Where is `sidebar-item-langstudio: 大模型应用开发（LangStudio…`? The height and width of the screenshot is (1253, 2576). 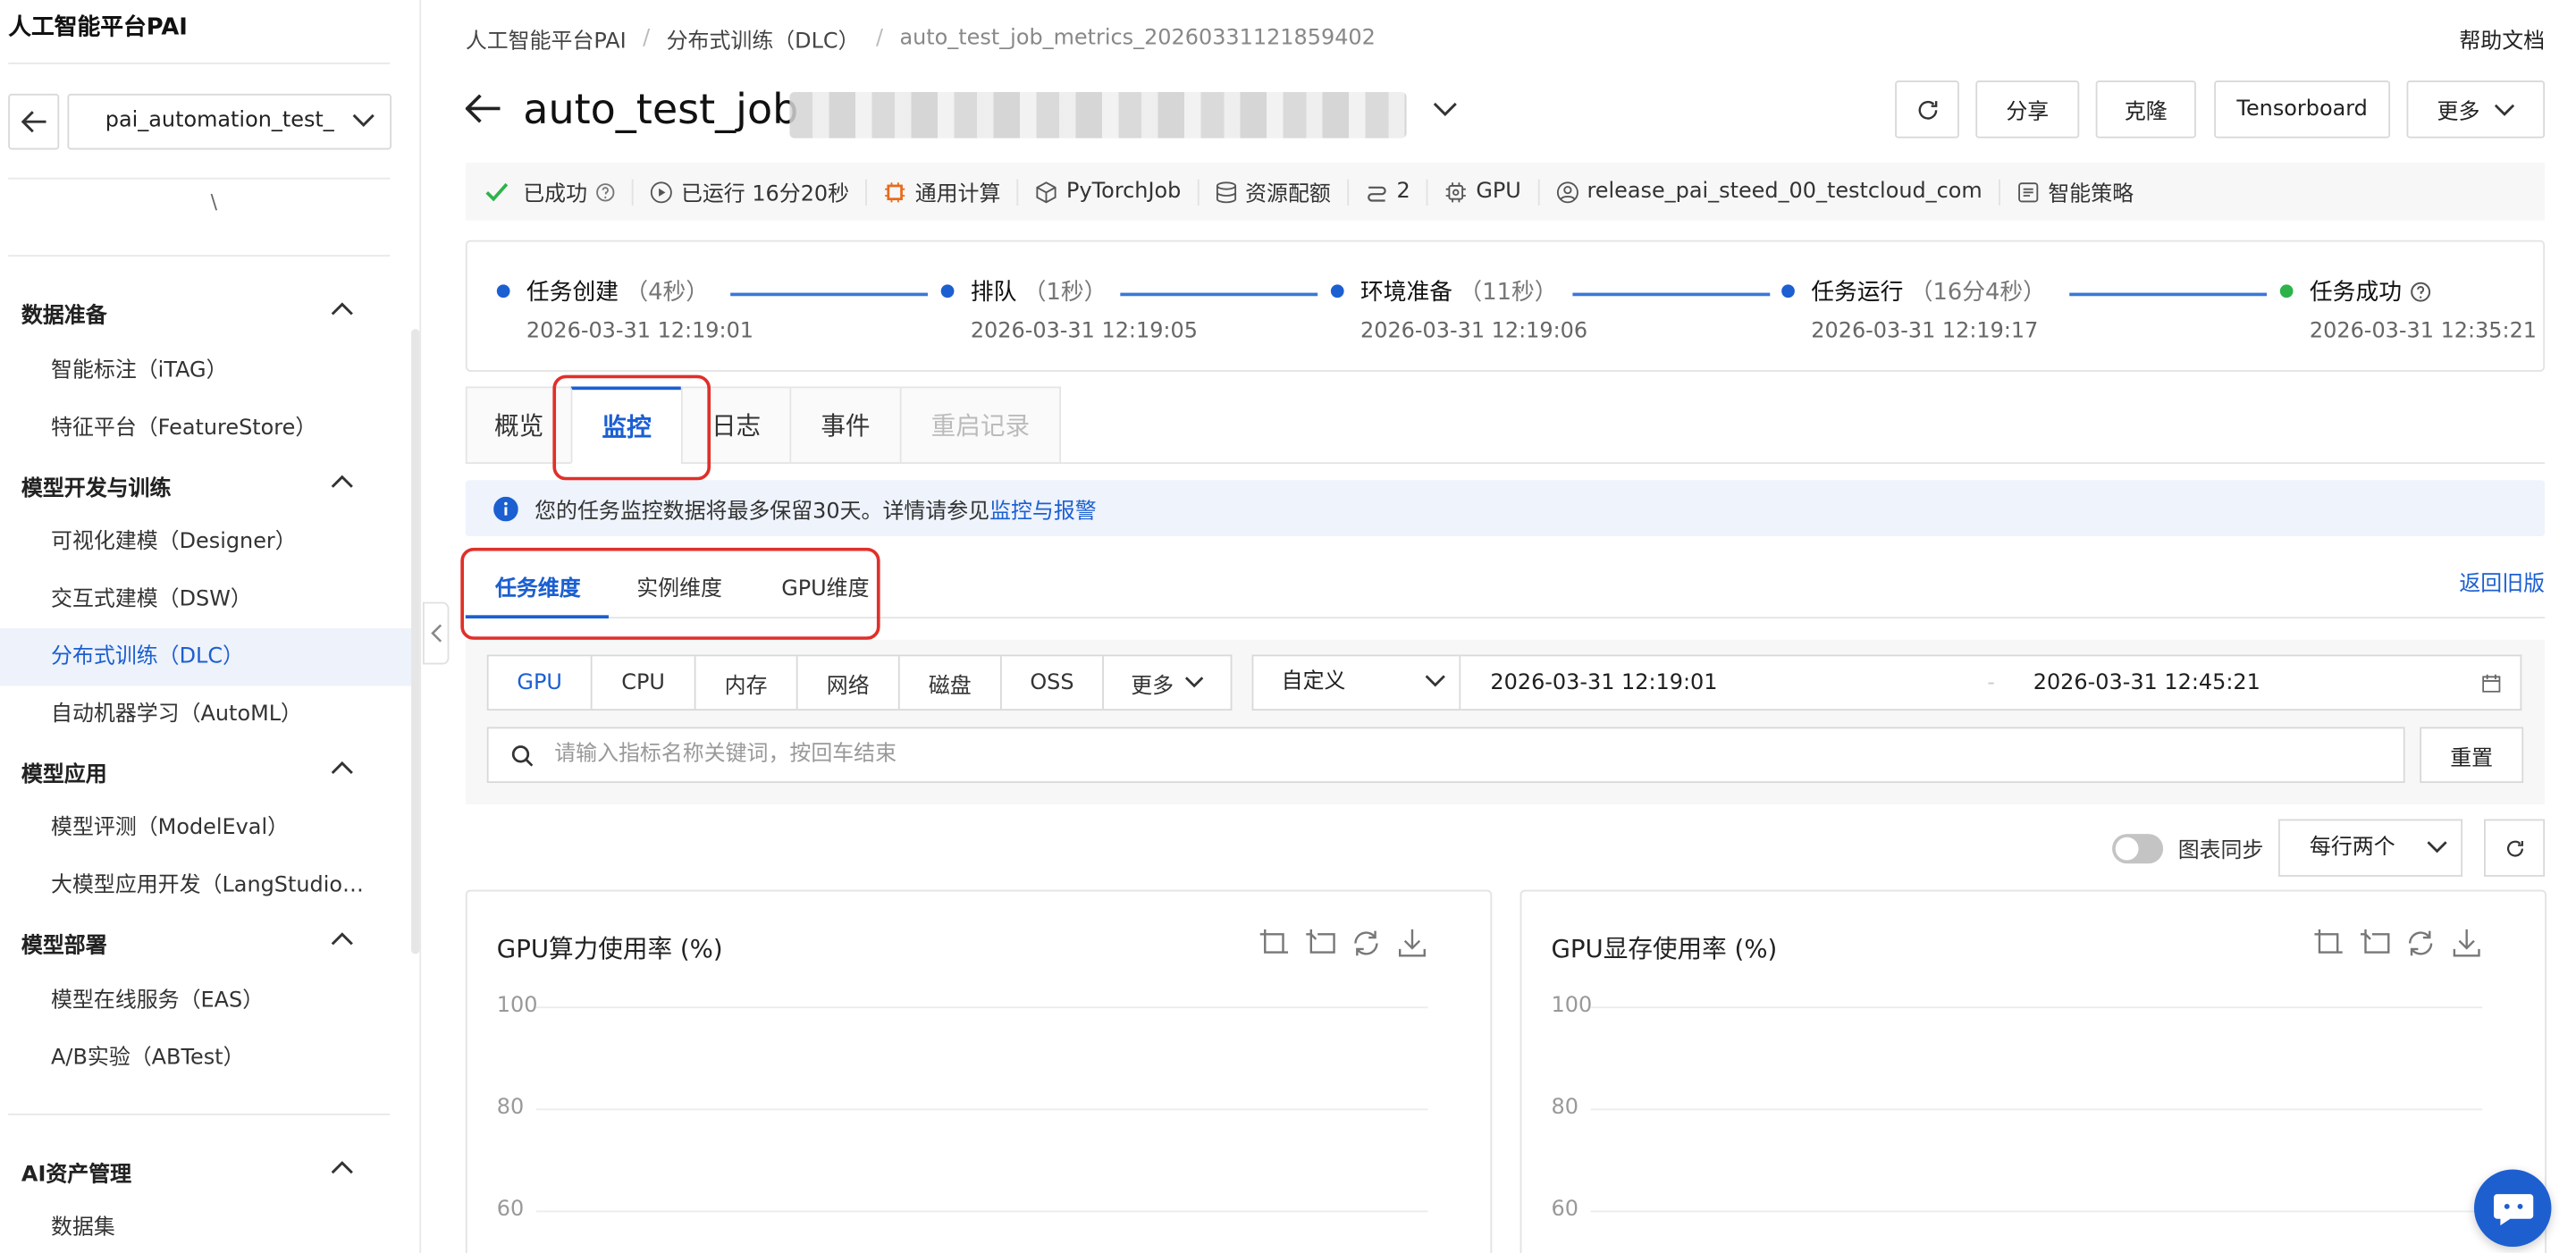 sidebar-item-langstudio: 大模型应用开发（LangStudio… is located at coordinates (208, 885).